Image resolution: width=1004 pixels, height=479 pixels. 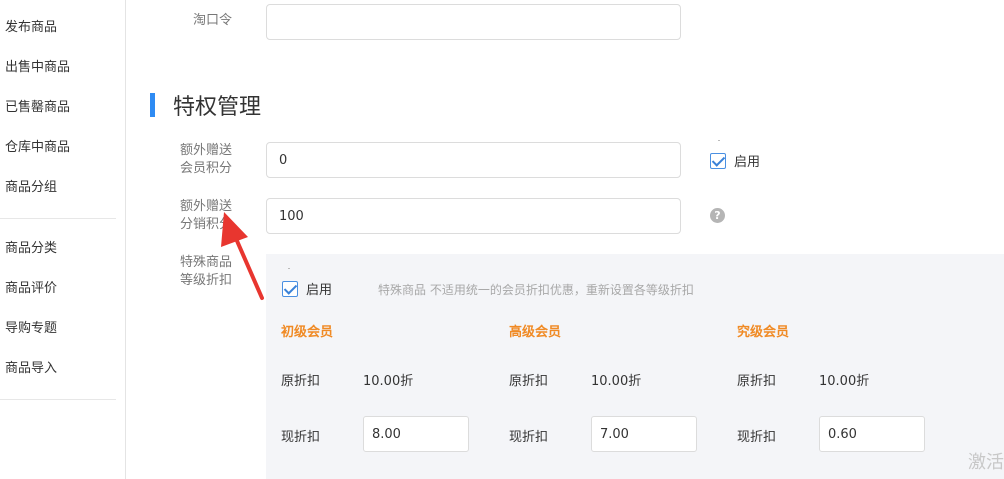 I want to click on member-points-enable: 启用, so click(x=735, y=160).